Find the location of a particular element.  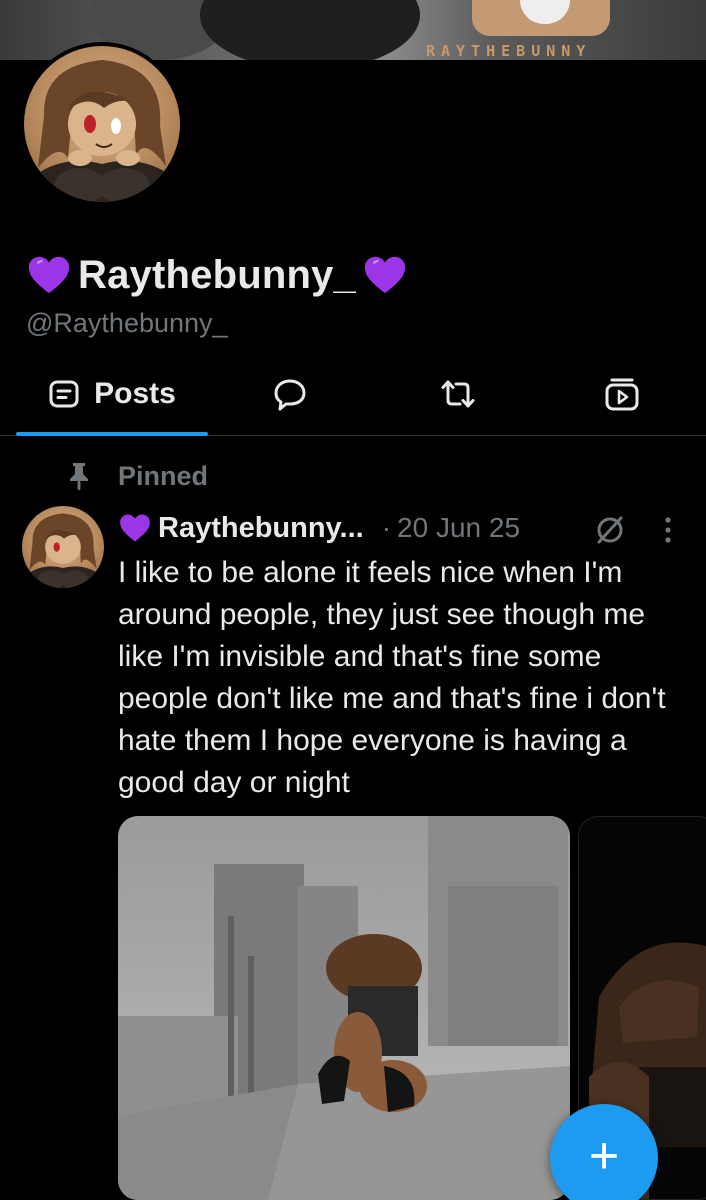

replies-icon is located at coordinates (290, 395).